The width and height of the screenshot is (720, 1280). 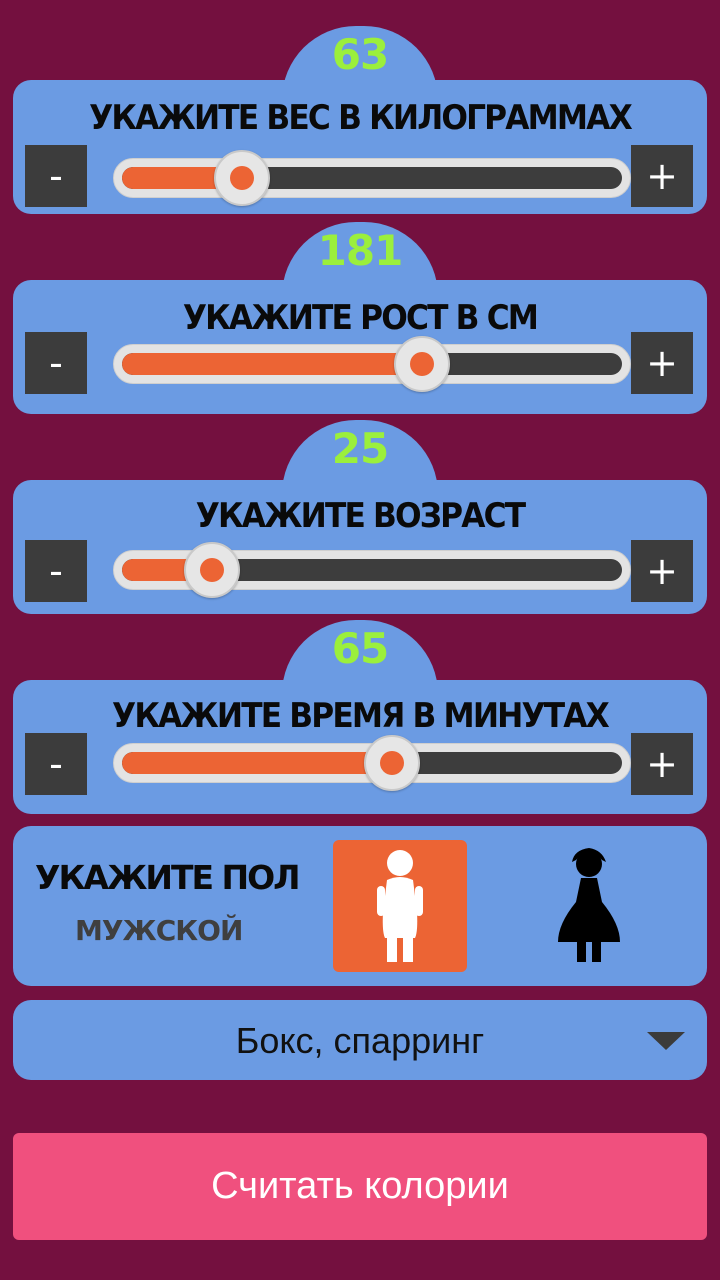 What do you see at coordinates (56, 764) in the screenshot?
I see `duration-minus-button: -` at bounding box center [56, 764].